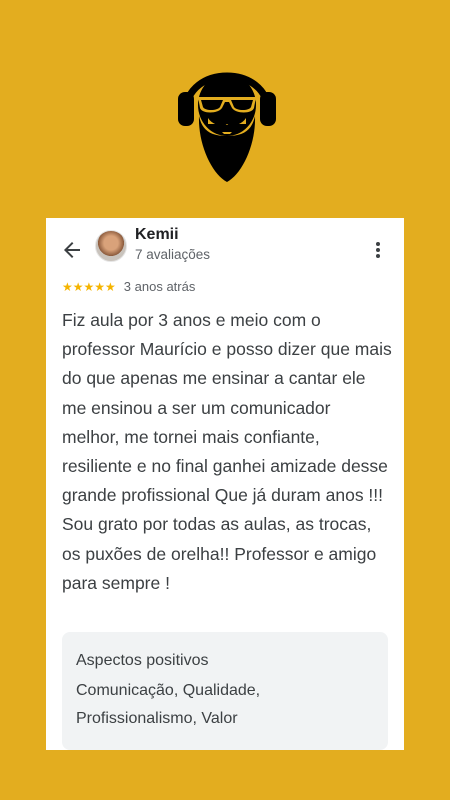 Image resolution: width=450 pixels, height=800 pixels. Describe the element at coordinates (157, 235) in the screenshot. I see `reviewer-name: Kemii` at that location.